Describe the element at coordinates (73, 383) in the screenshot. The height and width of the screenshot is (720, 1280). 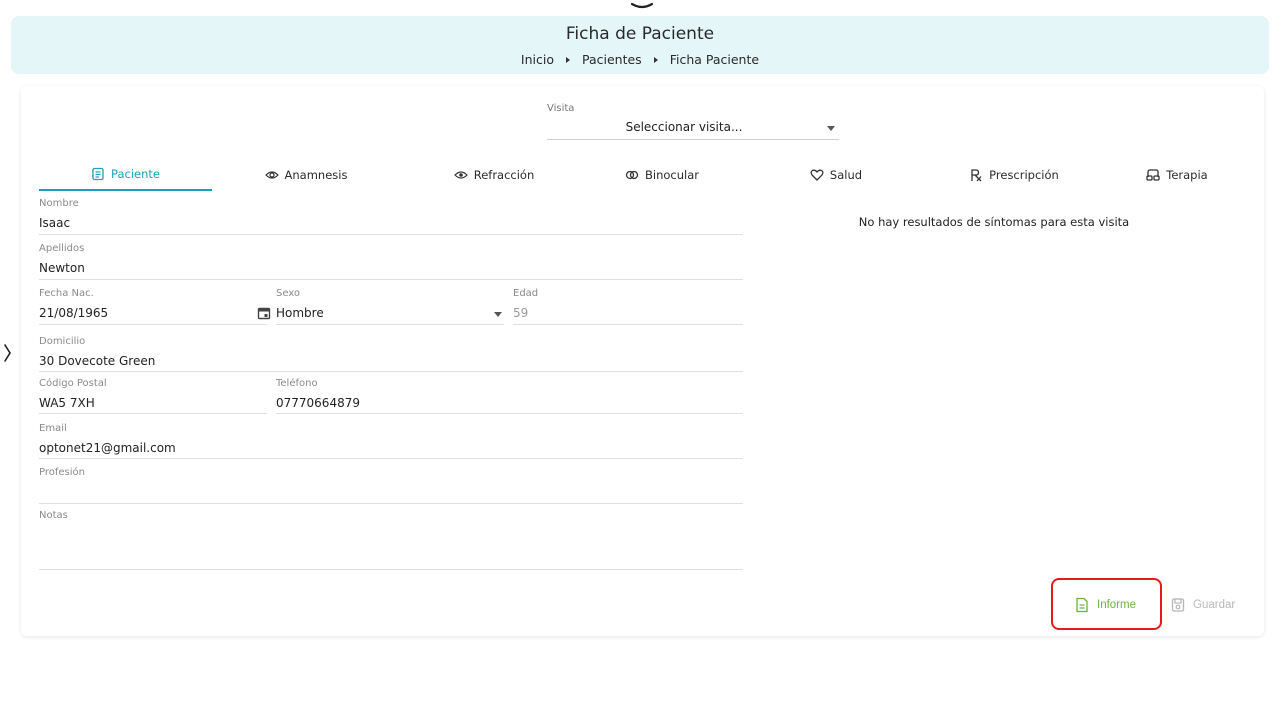
I see `codigo-postal-label: Código Postal` at that location.